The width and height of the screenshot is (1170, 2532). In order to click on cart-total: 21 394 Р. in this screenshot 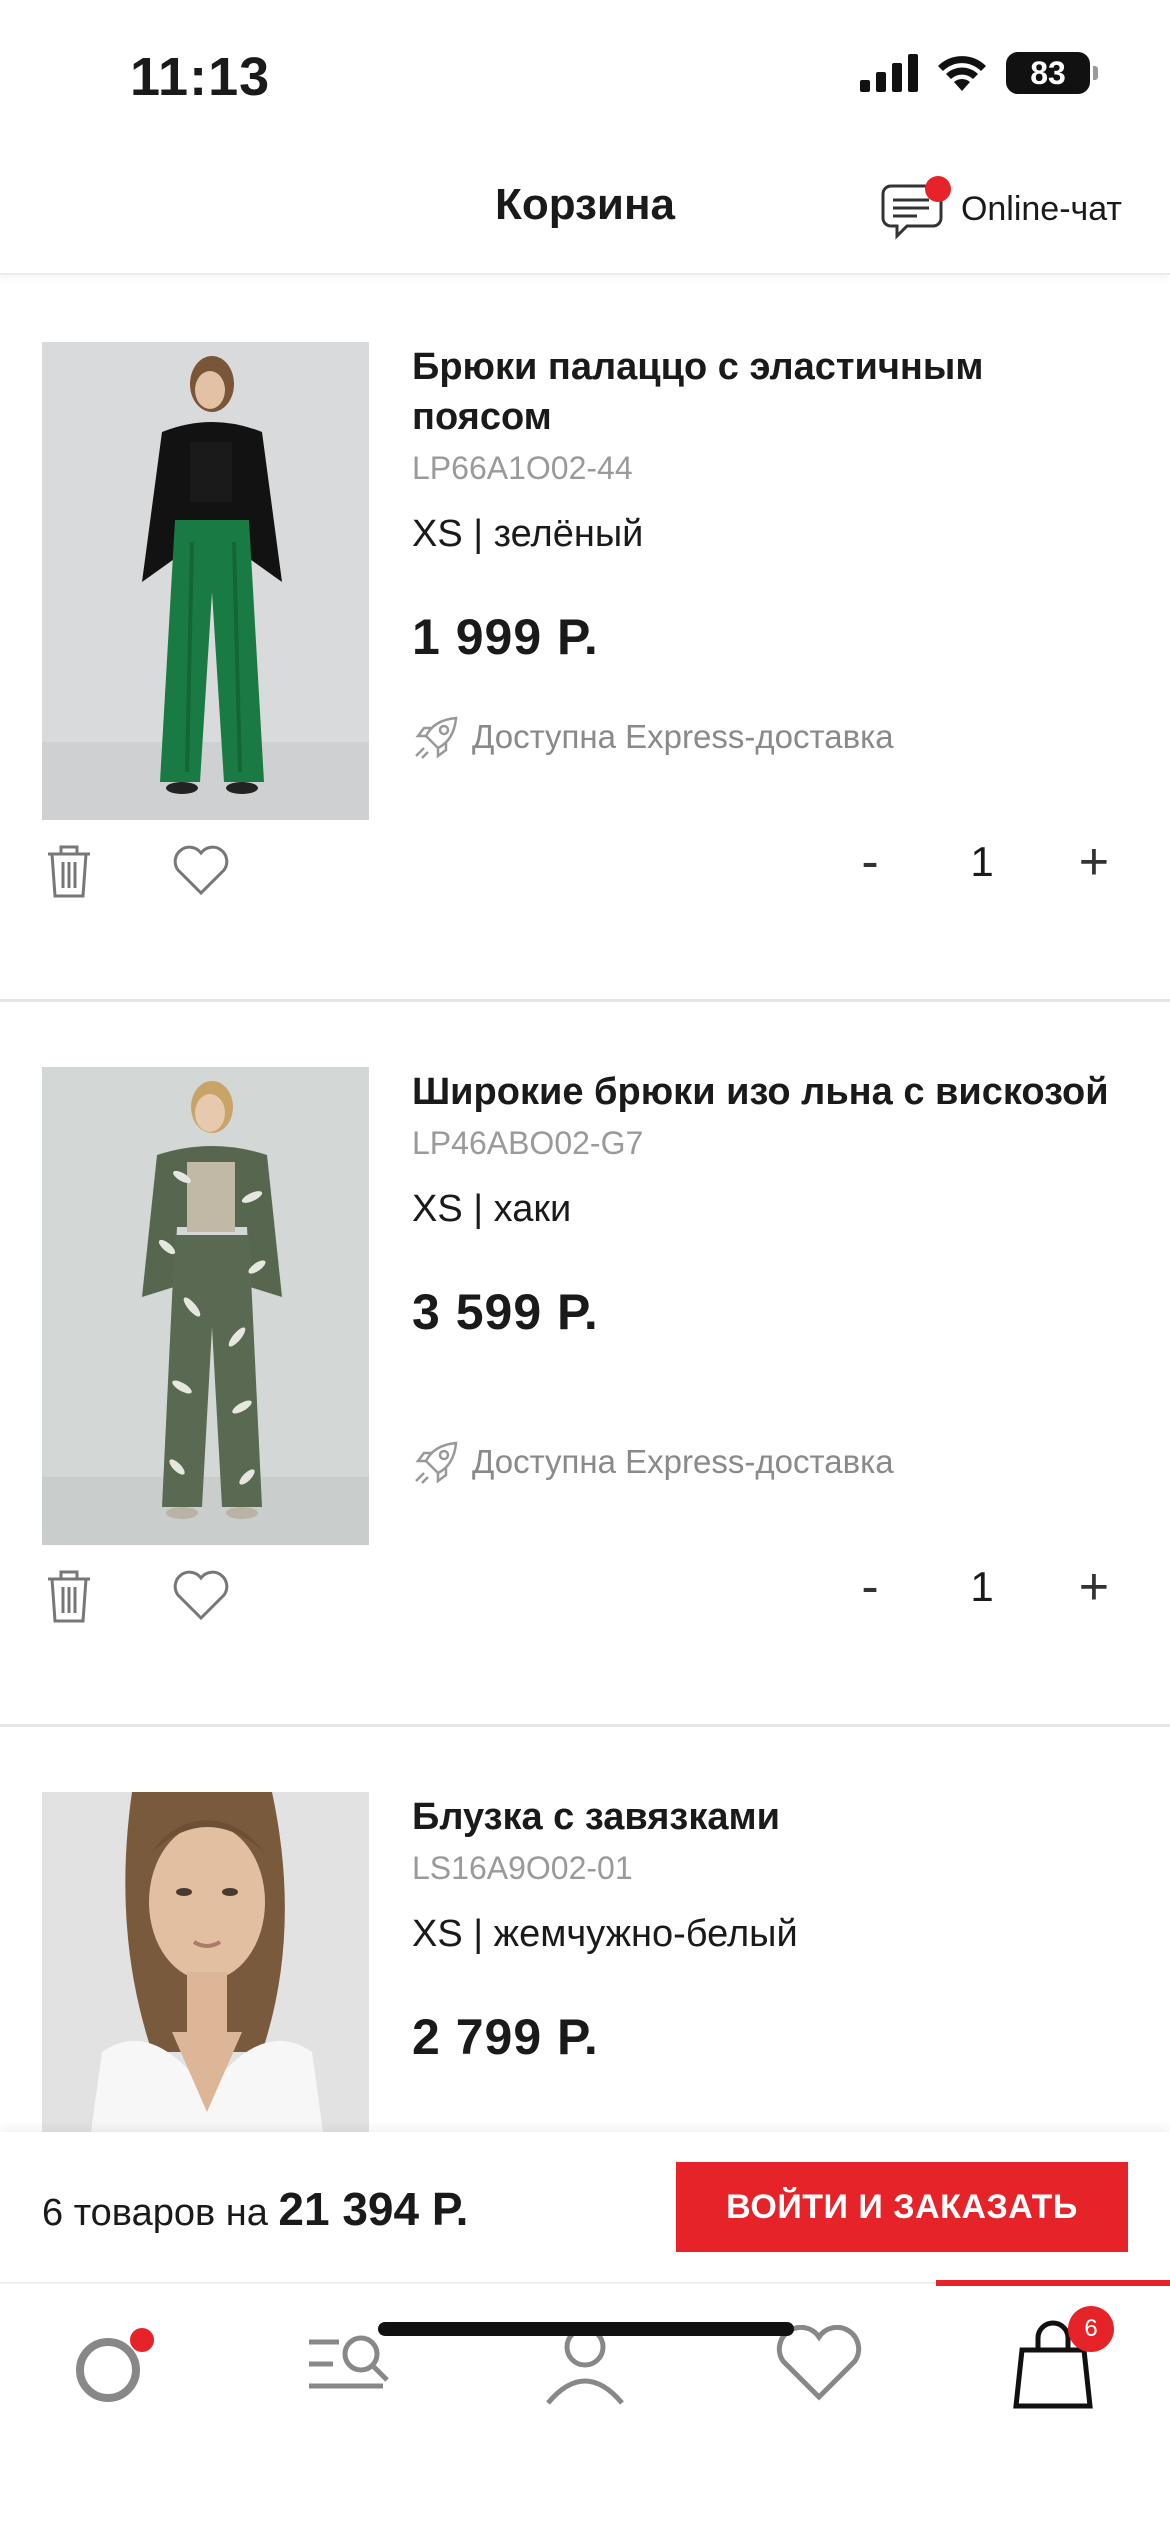, I will do `click(373, 2209)`.